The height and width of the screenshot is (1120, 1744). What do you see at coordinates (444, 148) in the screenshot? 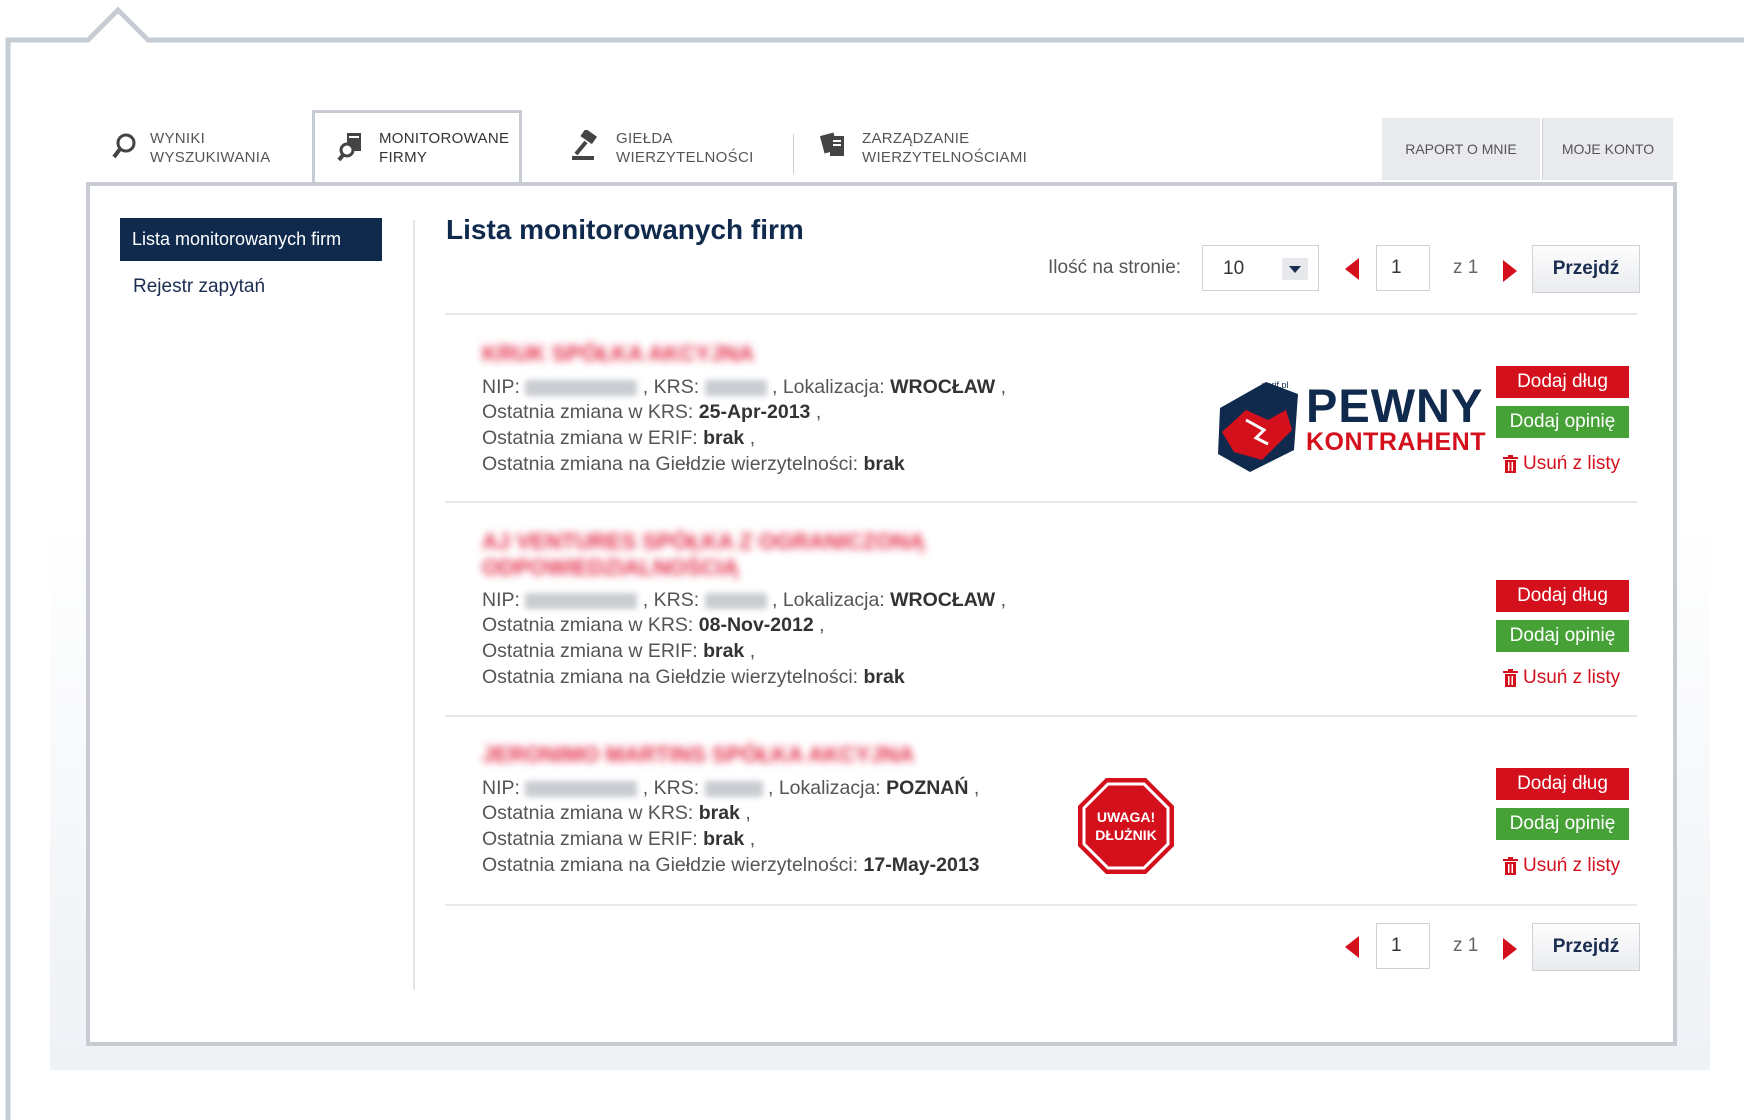
I see `tab-label: MONITOROWANE FIRMY` at bounding box center [444, 148].